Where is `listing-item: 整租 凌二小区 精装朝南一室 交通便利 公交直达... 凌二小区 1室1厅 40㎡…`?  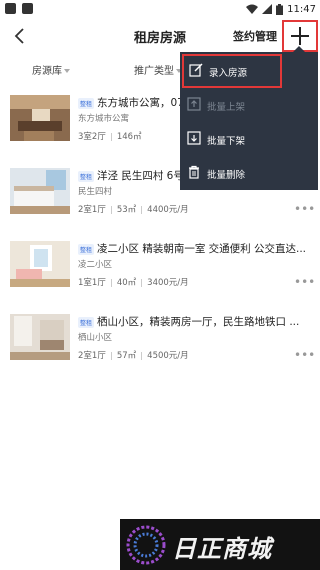 listing-item: 整租 凌二小区 精装朝南一室 交通便利 公交直达... 凌二小区 1室1厅 40㎡… is located at coordinates (160, 273).